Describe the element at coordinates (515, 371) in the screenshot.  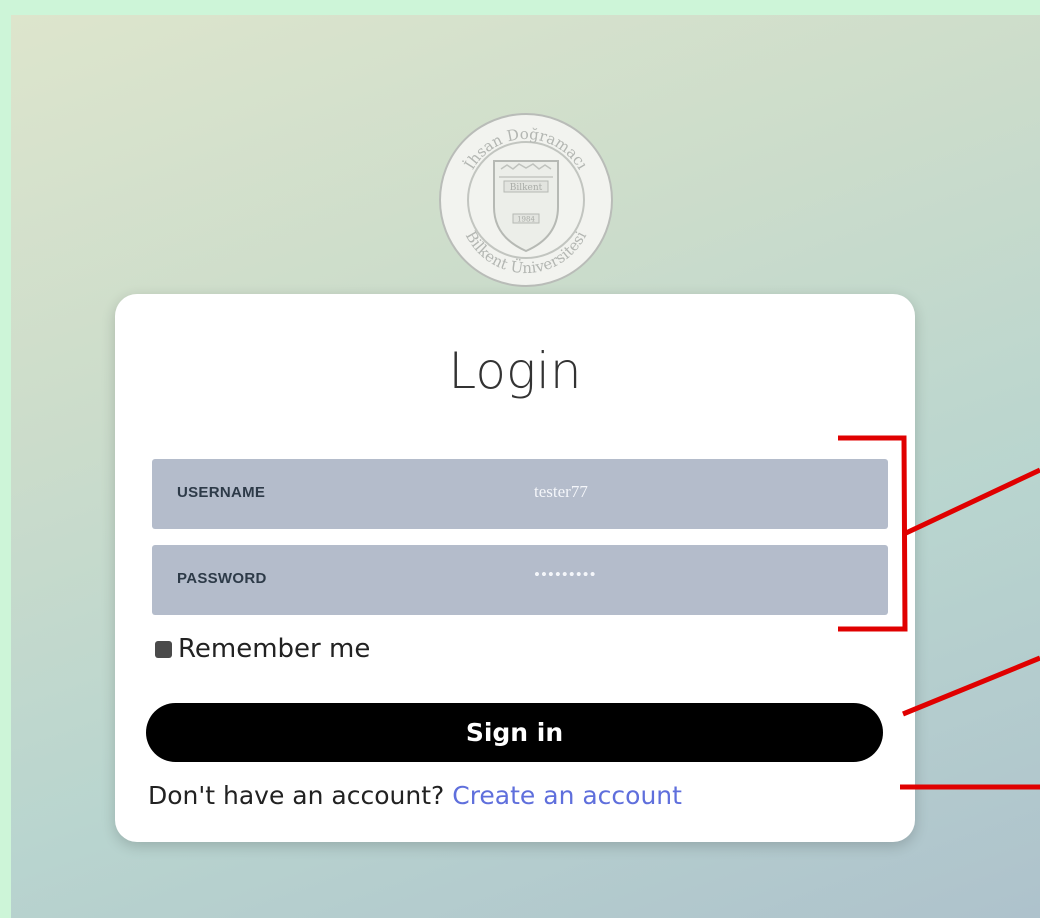
I see `login-title: Login` at that location.